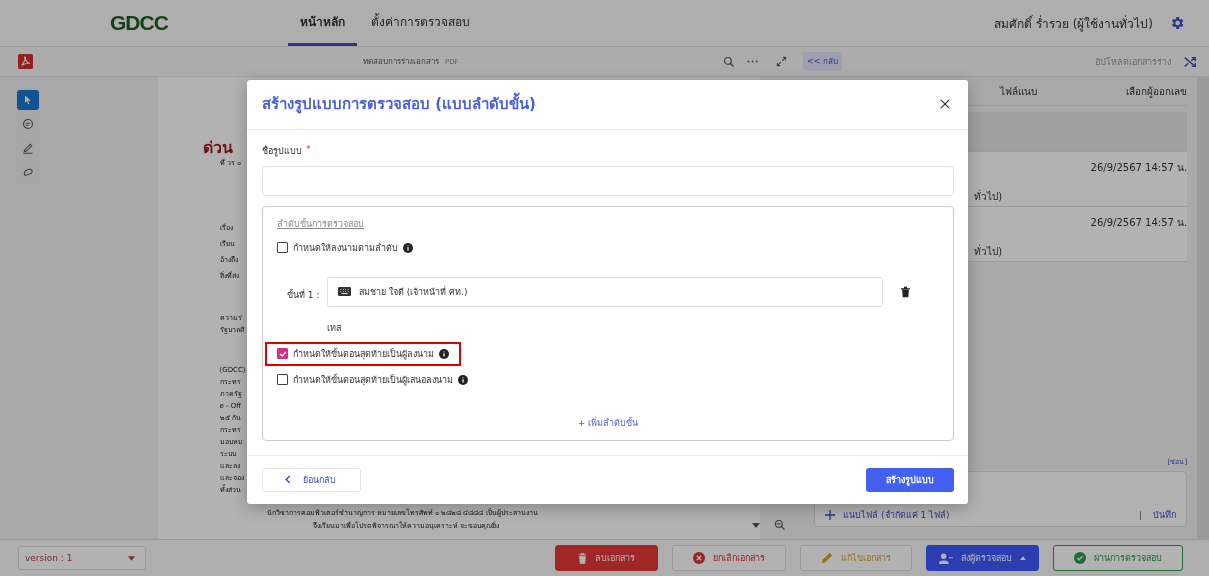 The image size is (1209, 576). I want to click on cancel-icon, so click(699, 558).